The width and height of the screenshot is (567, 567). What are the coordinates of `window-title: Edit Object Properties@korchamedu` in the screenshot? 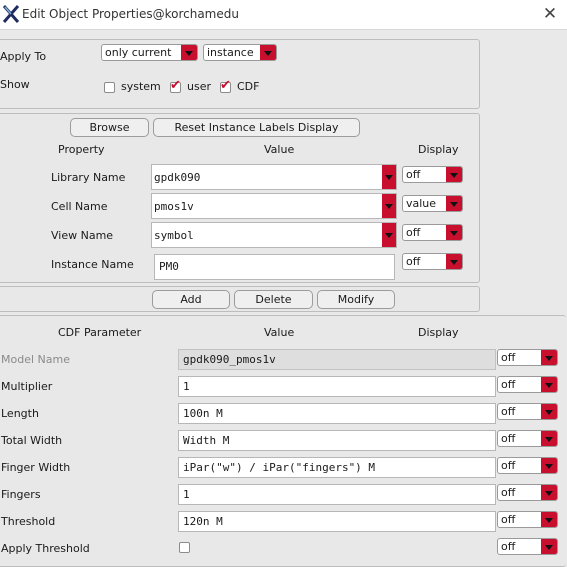 It's located at (130, 14).